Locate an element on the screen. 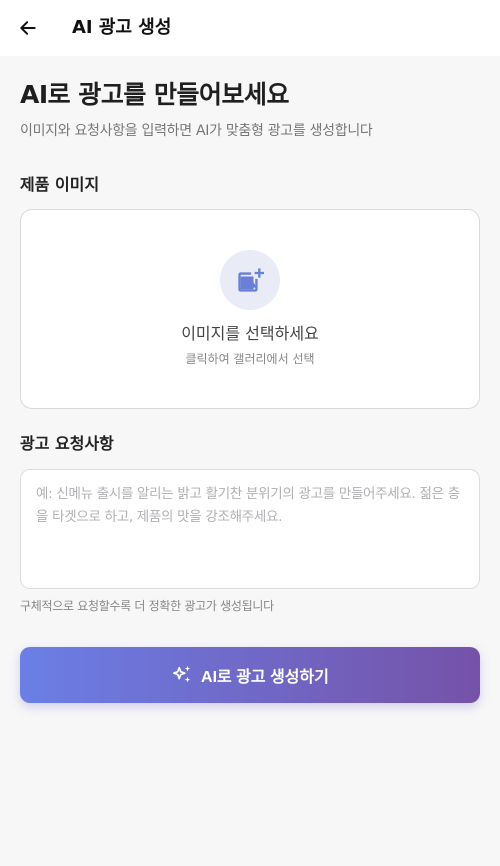 The width and height of the screenshot is (500, 866). upload-subtitle: 클릭하여 갤러리에서 선택 is located at coordinates (250, 359).